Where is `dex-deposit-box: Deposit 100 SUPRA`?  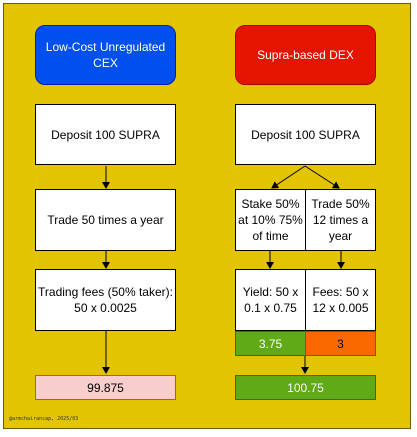
dex-deposit-box: Deposit 100 SUPRA is located at coordinates (305, 134).